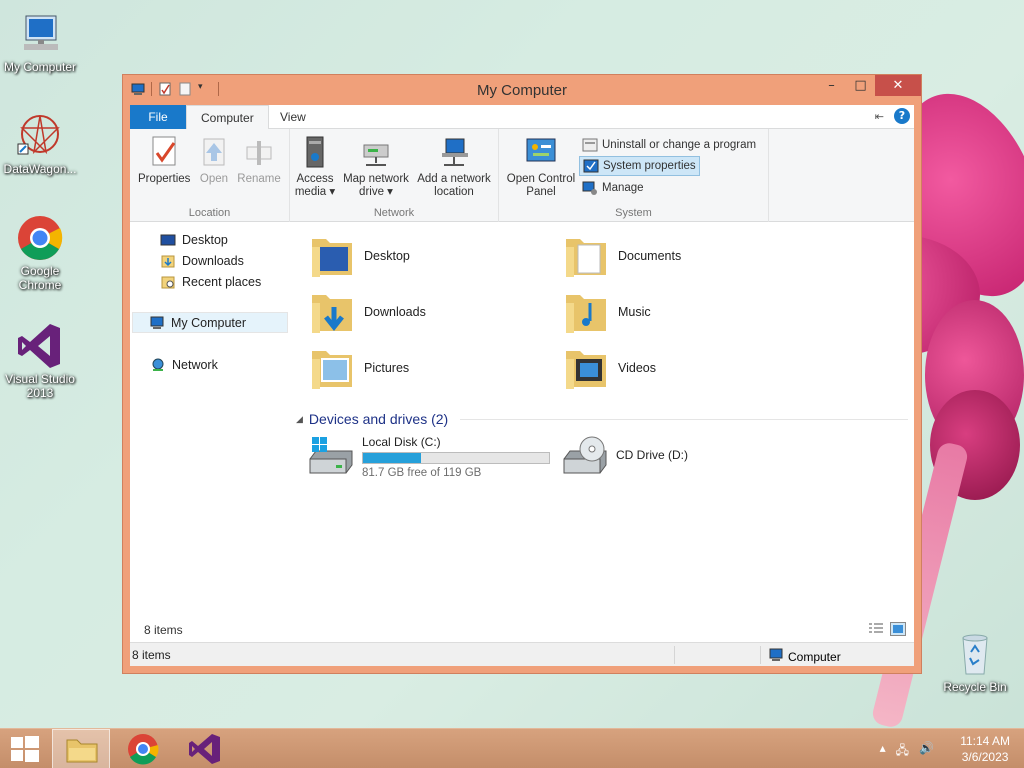 Image resolution: width=1024 pixels, height=768 pixels. I want to click on close-button: ✕, so click(898, 85).